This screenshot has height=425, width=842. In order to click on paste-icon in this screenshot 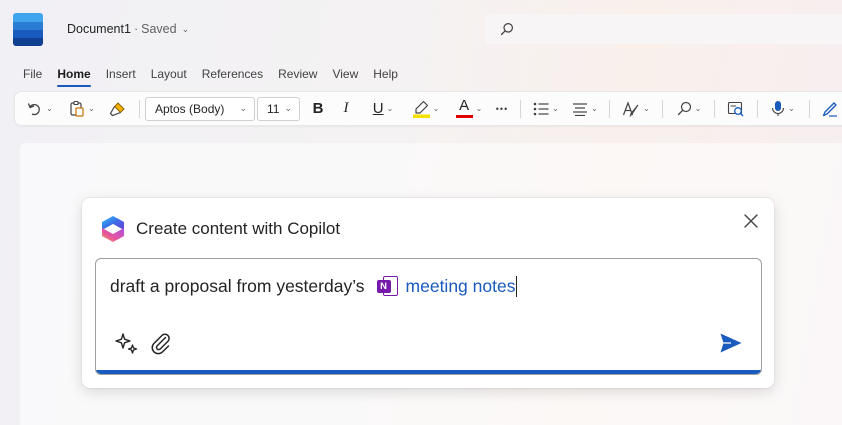, I will do `click(77, 108)`.